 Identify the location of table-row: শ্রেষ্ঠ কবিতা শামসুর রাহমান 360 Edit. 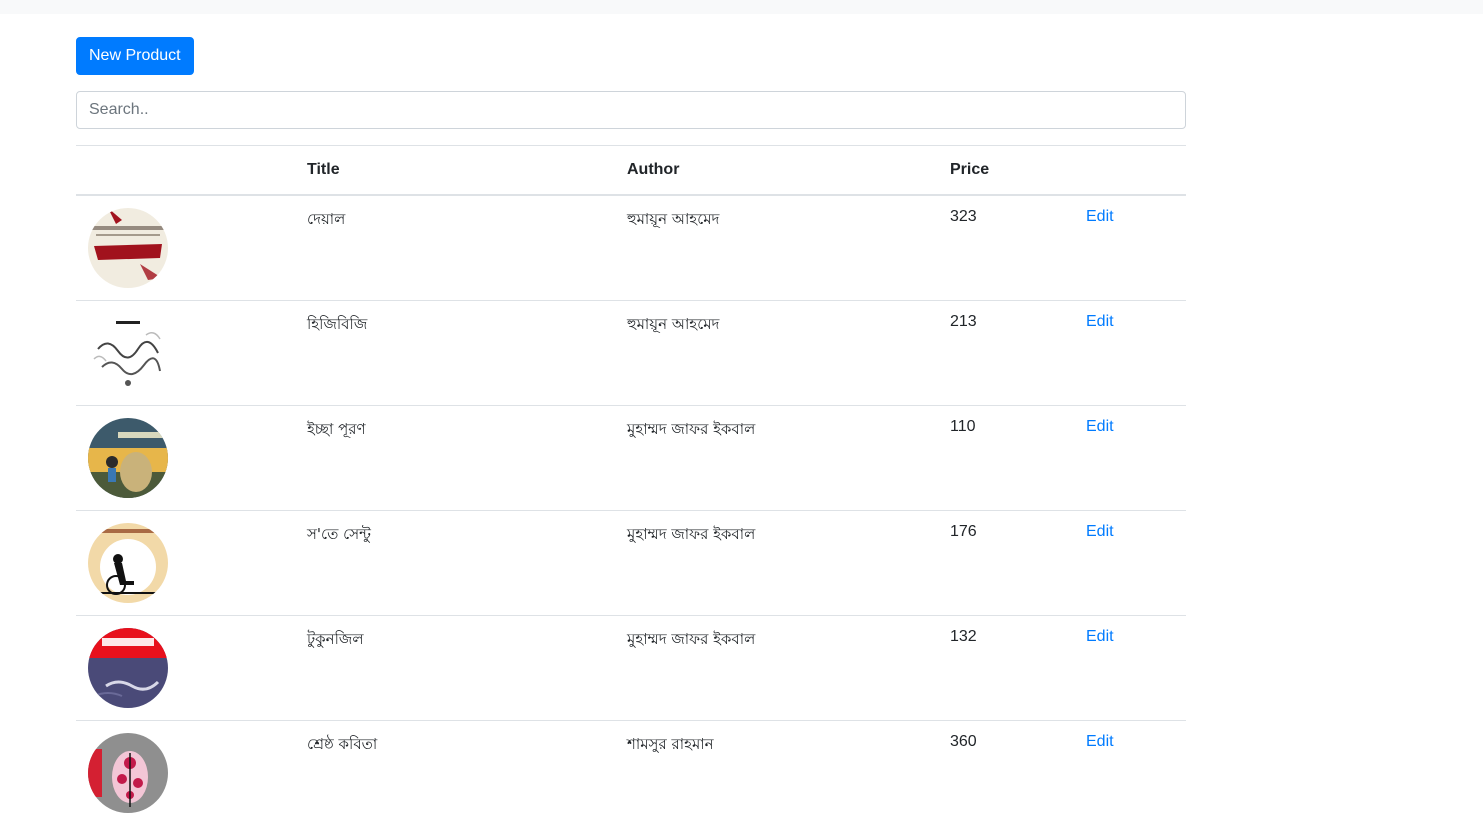
(631, 772).